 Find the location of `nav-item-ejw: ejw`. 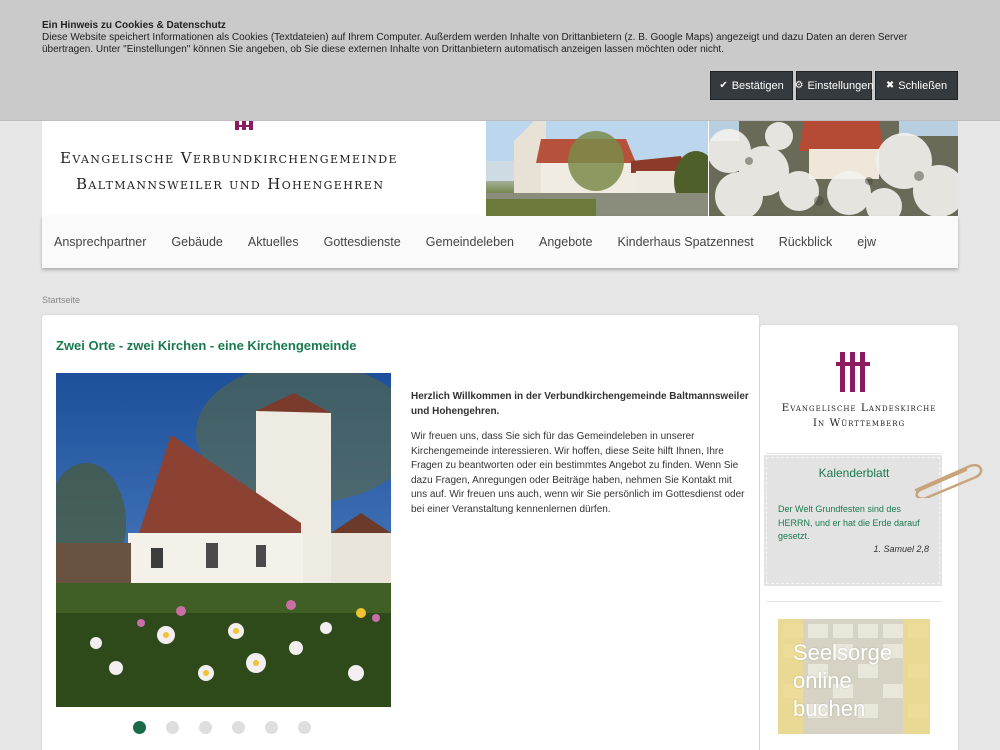

nav-item-ejw: ejw is located at coordinates (866, 242).